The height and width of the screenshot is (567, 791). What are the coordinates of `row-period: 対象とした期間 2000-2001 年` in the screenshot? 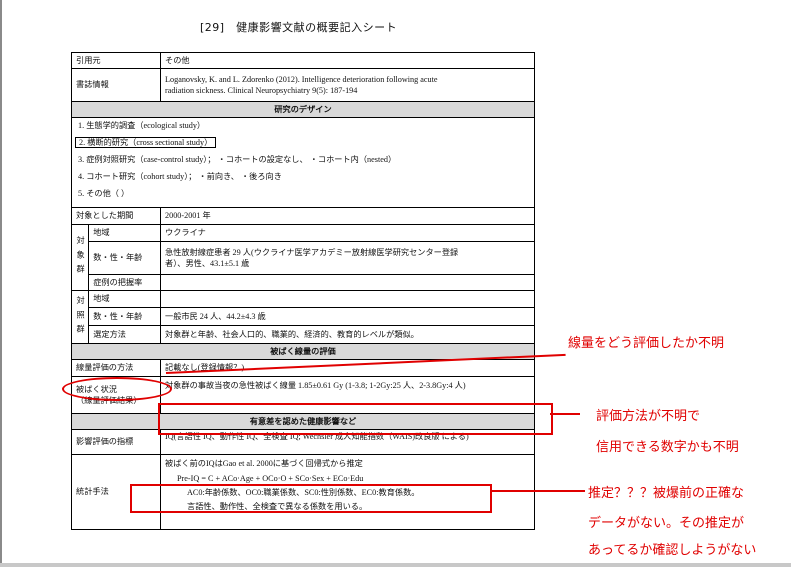 It's located at (303, 216).